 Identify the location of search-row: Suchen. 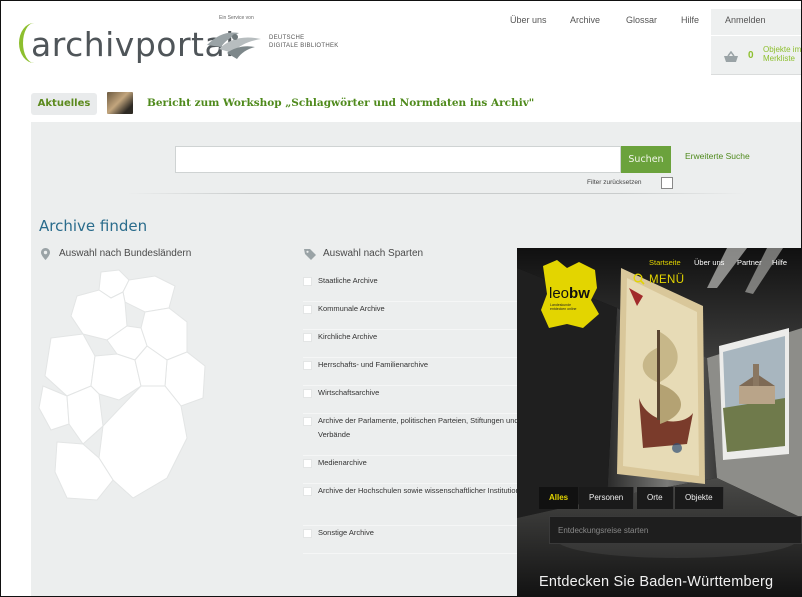
(423, 159).